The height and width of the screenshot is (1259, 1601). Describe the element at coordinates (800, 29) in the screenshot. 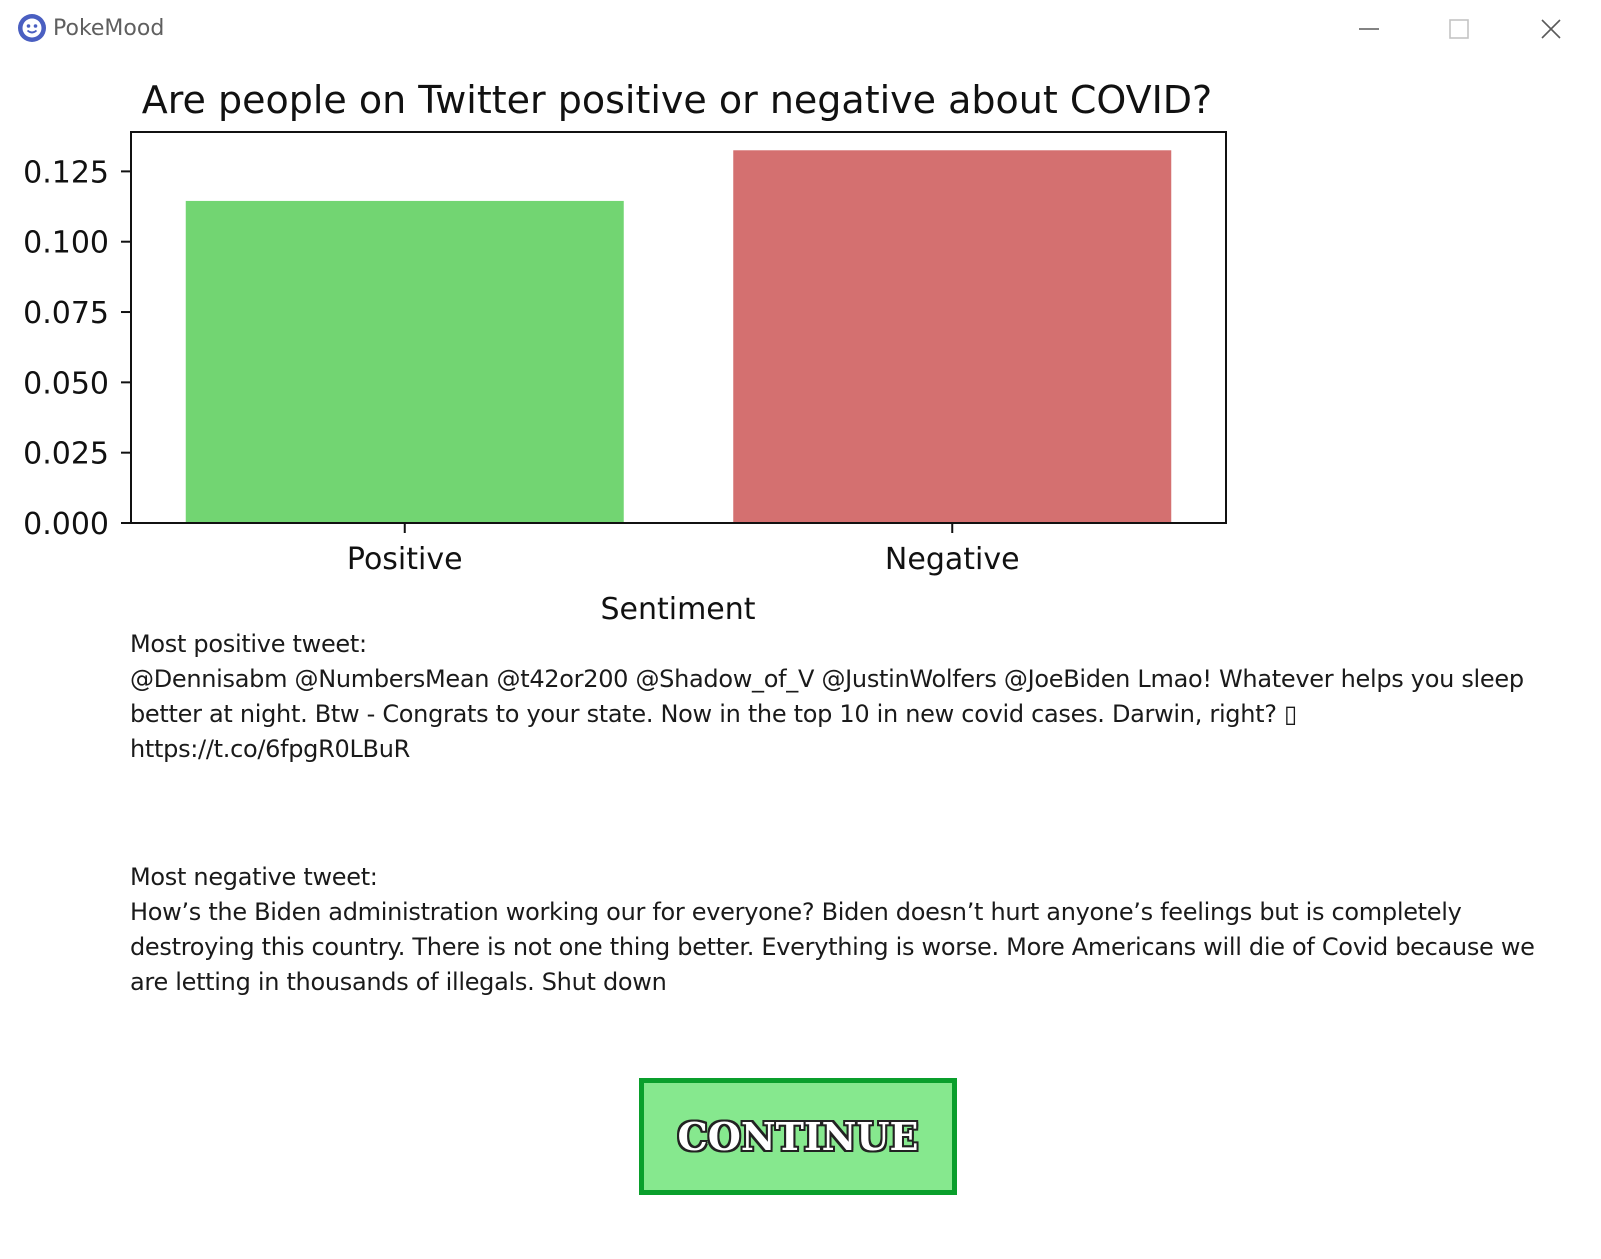

I see `title-bar: PokeMood` at that location.